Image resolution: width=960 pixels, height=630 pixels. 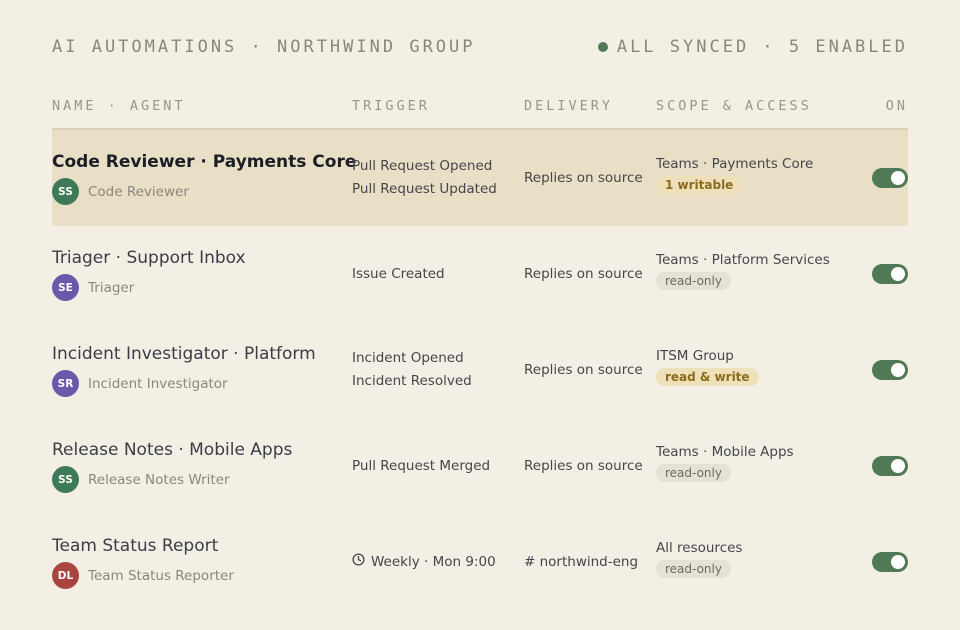 I want to click on automation-title: Code Reviewer · Payments Core, so click(x=204, y=162).